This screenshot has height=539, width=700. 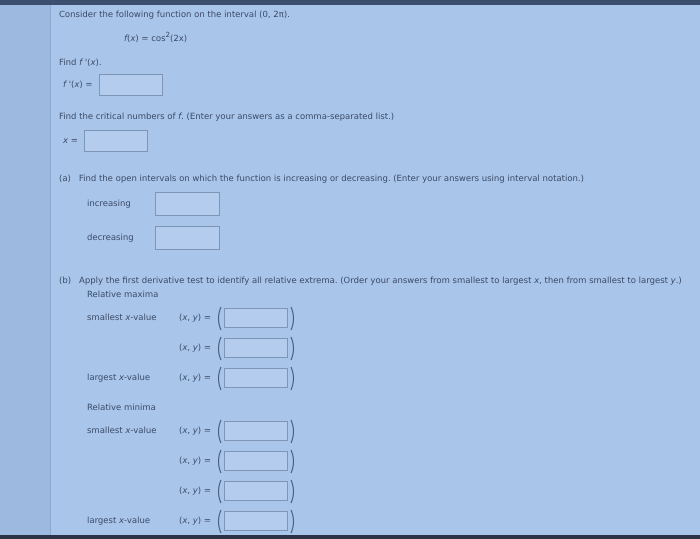 What do you see at coordinates (380, 281) in the screenshot?
I see `question-text: Apply the first derivative test to identify all relative extrema. (Order your answers from smallest to largest x, then from smallest to largest y.)` at bounding box center [380, 281].